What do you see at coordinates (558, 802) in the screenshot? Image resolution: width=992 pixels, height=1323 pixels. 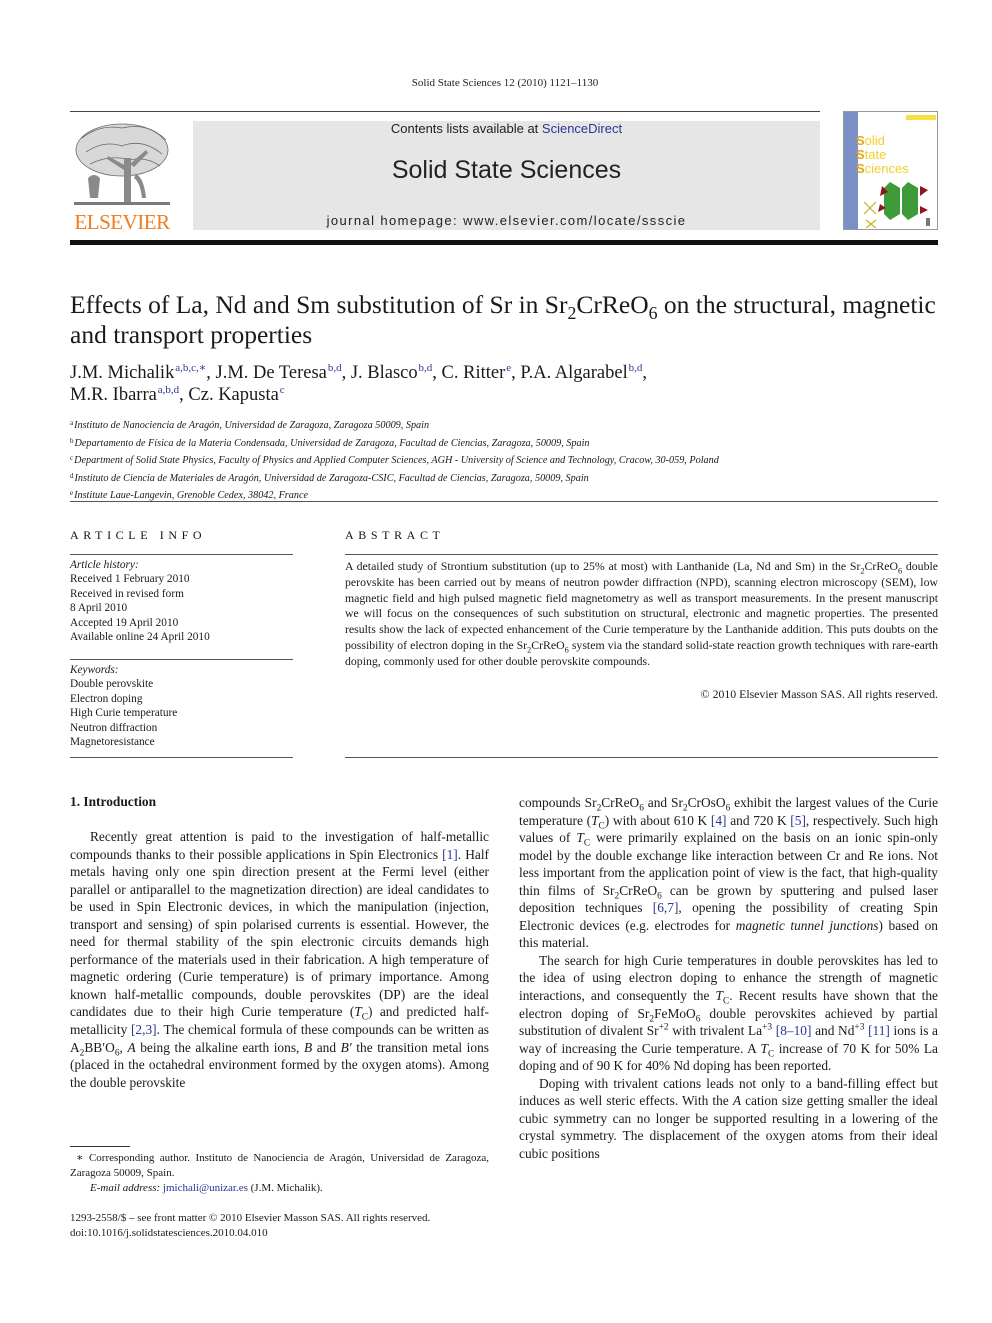 I see `text: compounds Sr` at bounding box center [558, 802].